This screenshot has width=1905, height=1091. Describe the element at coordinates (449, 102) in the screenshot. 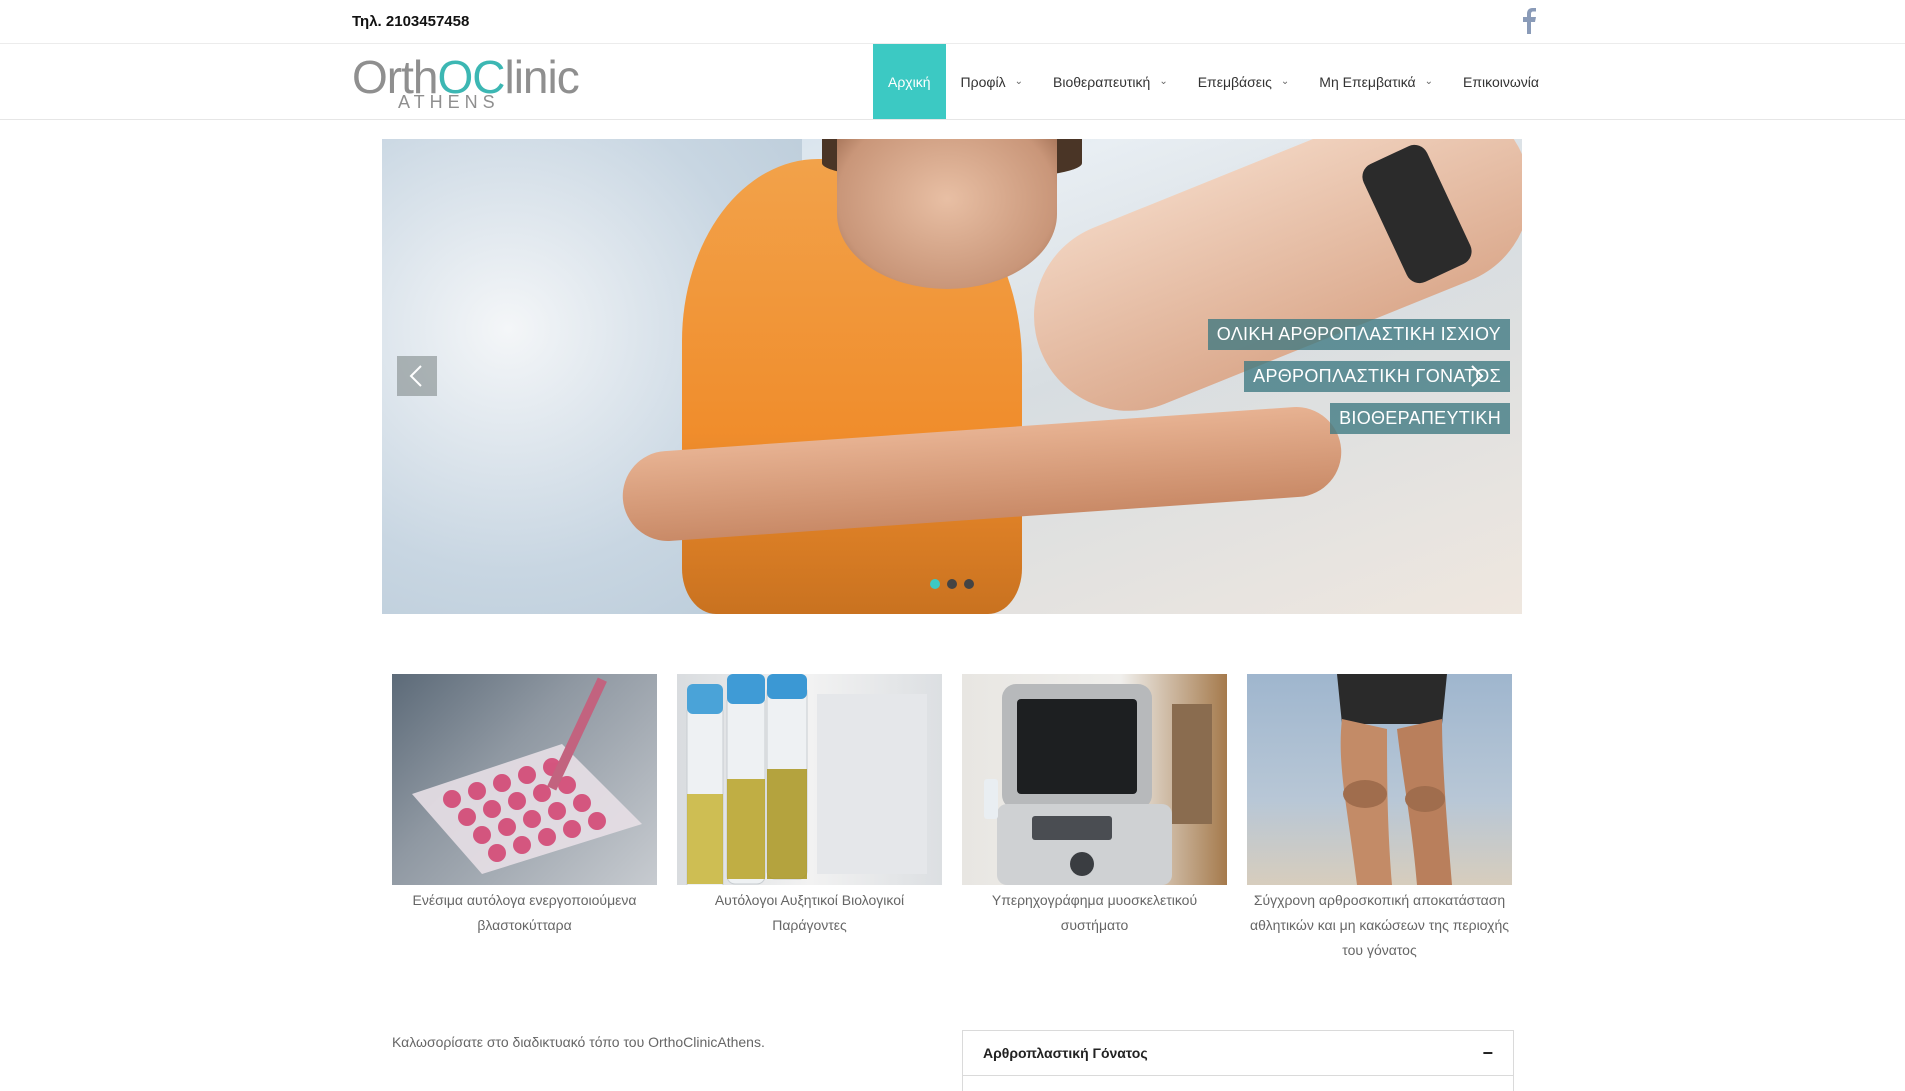

I see `logo-subtitle: ATHENS` at that location.